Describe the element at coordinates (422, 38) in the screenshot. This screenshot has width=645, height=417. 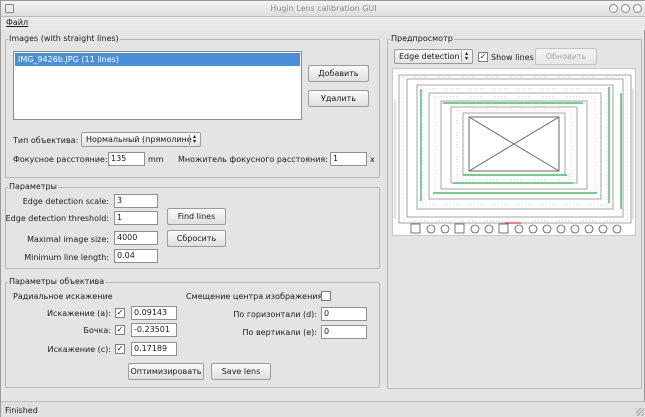
I see `preview-group-title: Предпросмотр` at that location.